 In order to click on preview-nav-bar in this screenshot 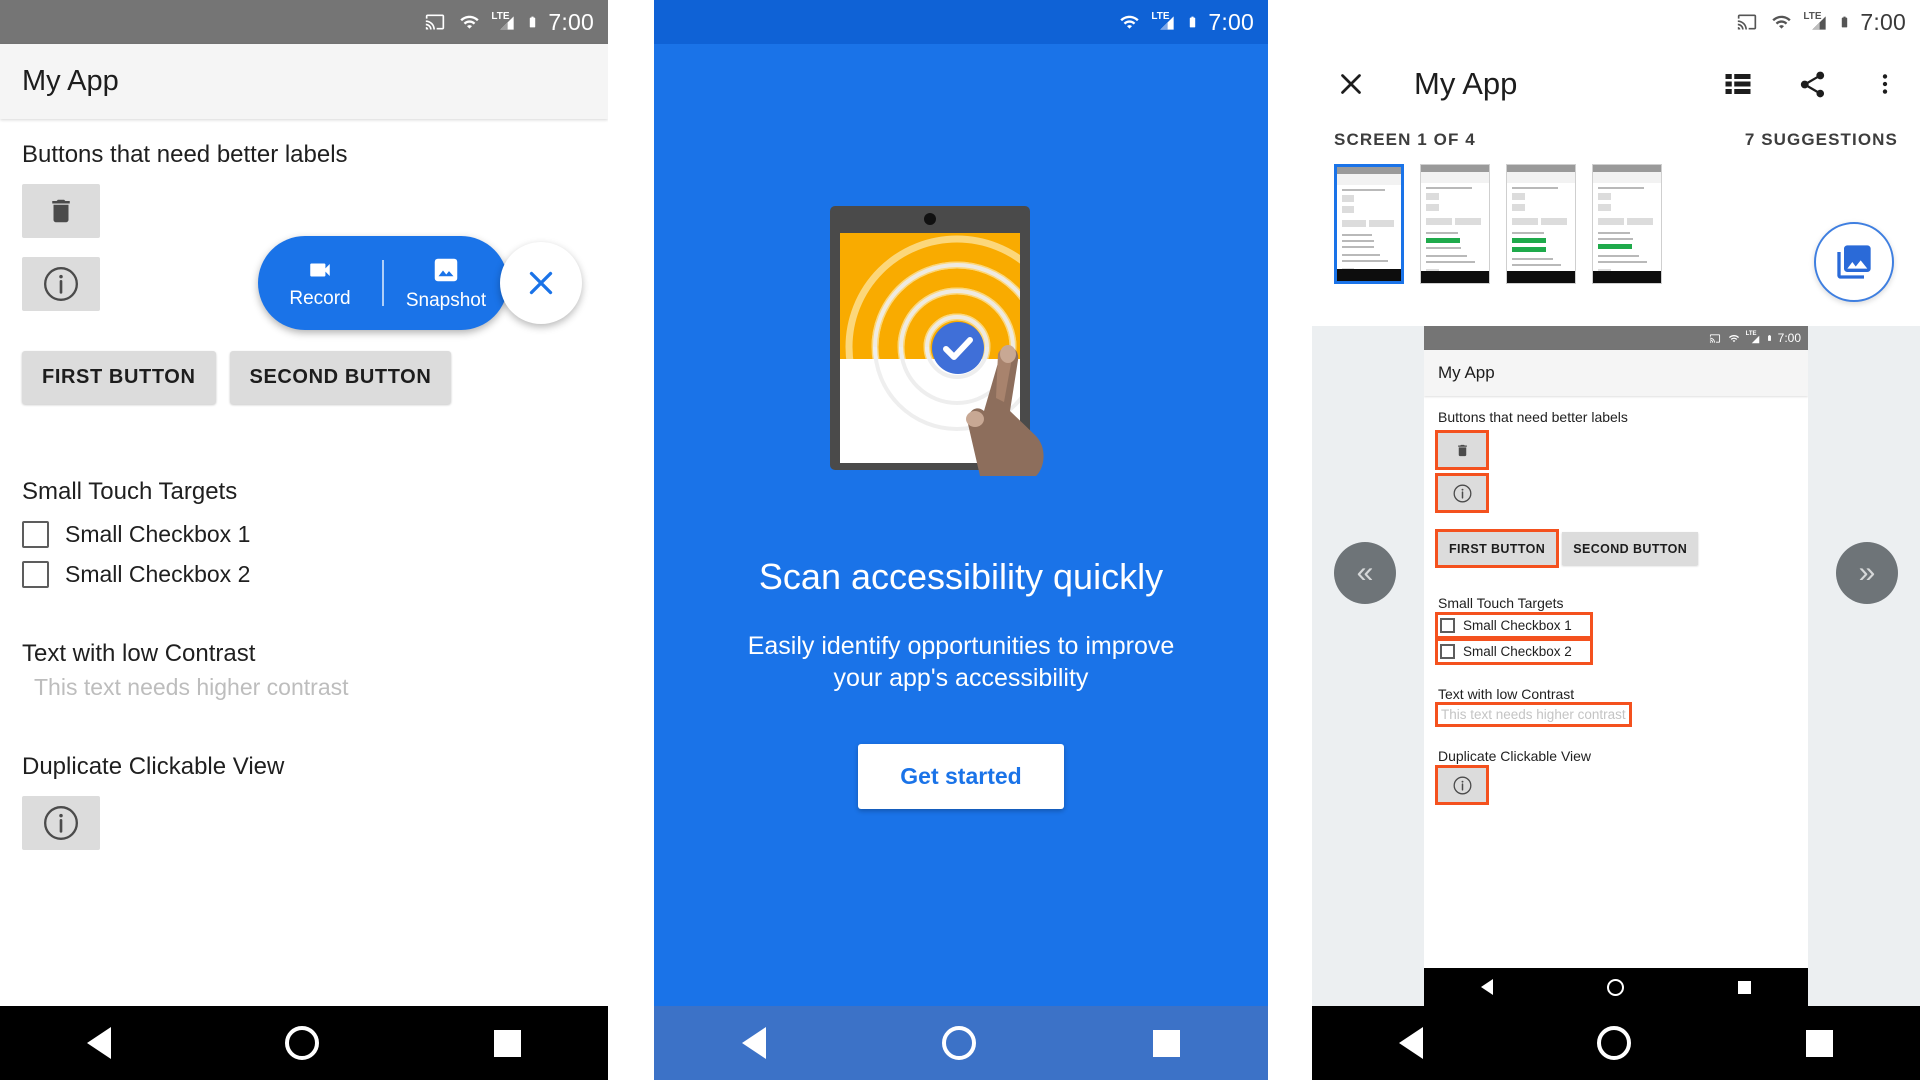, I will do `click(1616, 987)`.